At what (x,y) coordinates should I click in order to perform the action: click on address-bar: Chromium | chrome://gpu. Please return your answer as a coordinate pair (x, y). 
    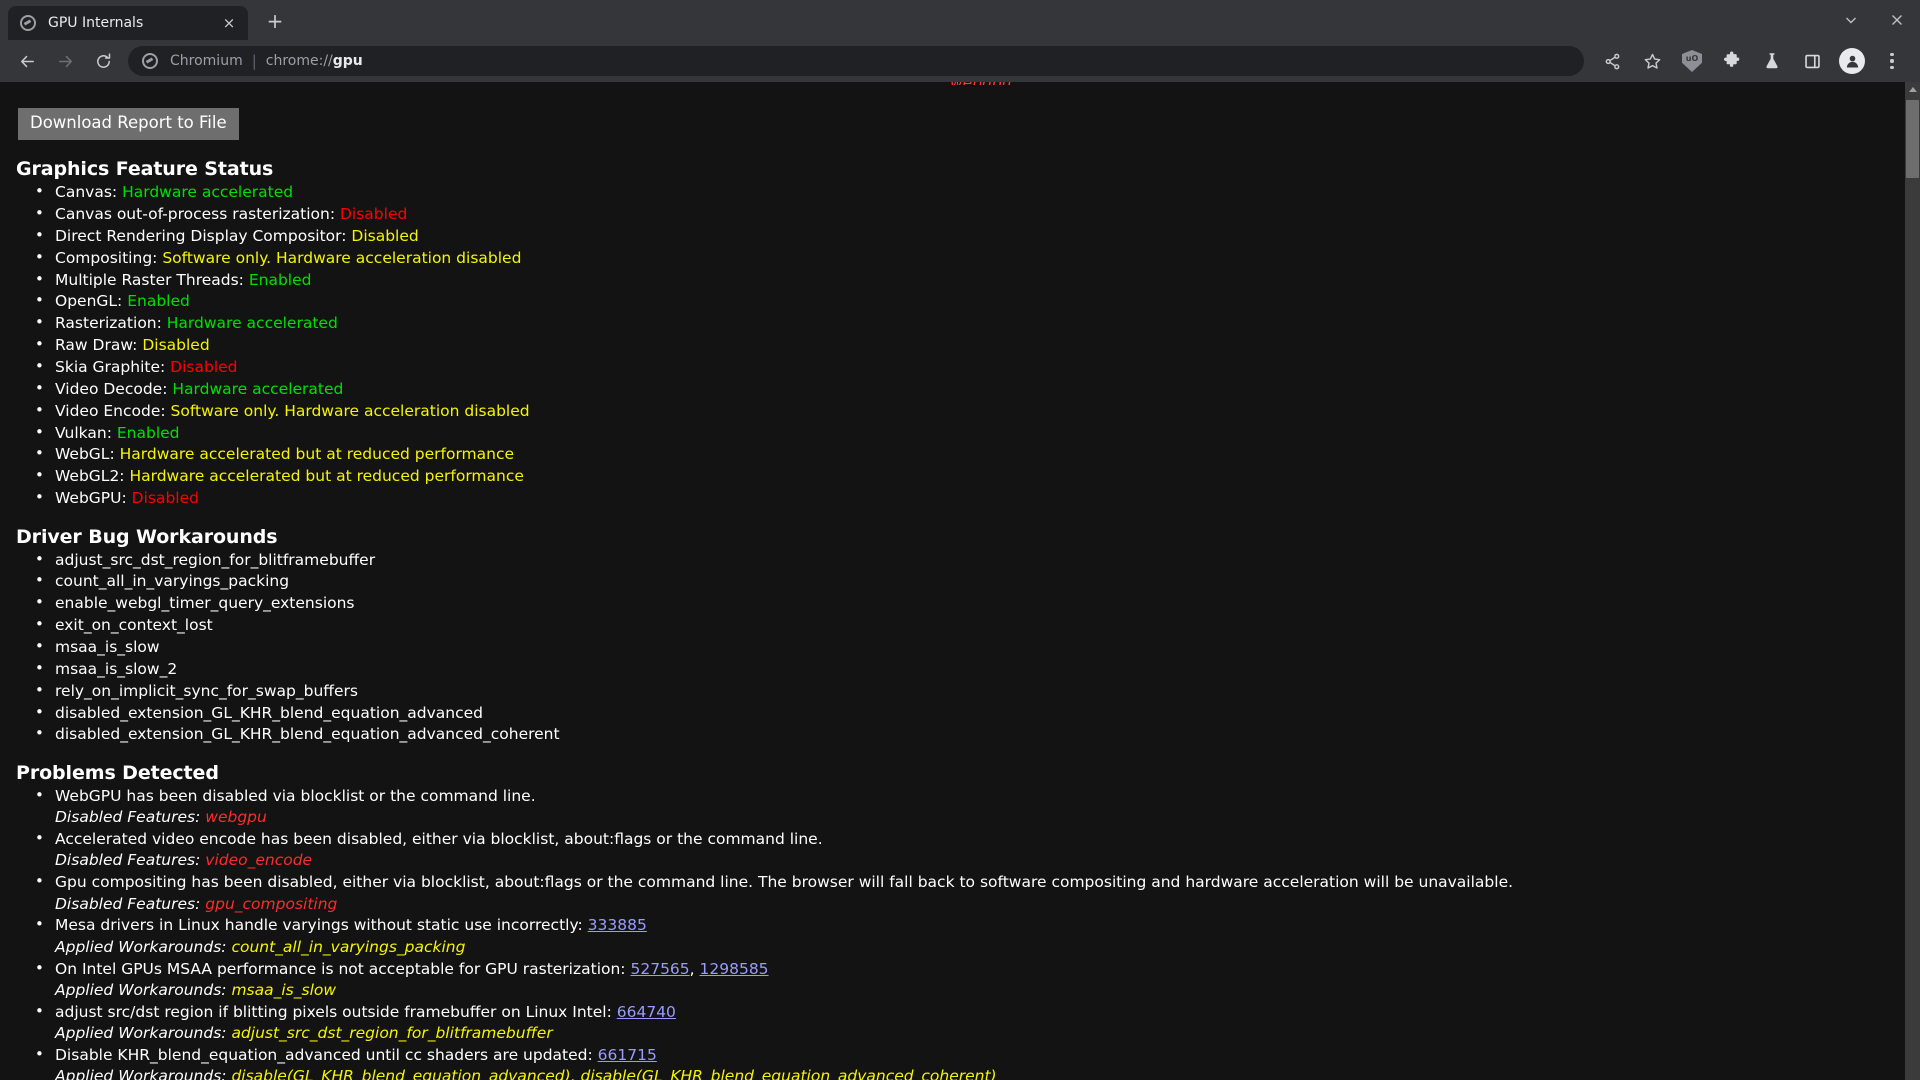
    Looking at the image, I should click on (856, 61).